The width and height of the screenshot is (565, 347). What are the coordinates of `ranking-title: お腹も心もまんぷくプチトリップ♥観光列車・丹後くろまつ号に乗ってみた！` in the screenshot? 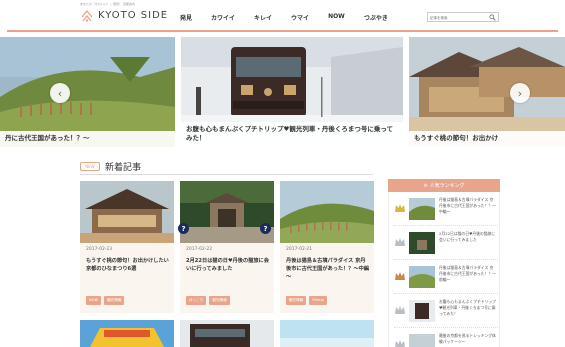 It's located at (468, 308).